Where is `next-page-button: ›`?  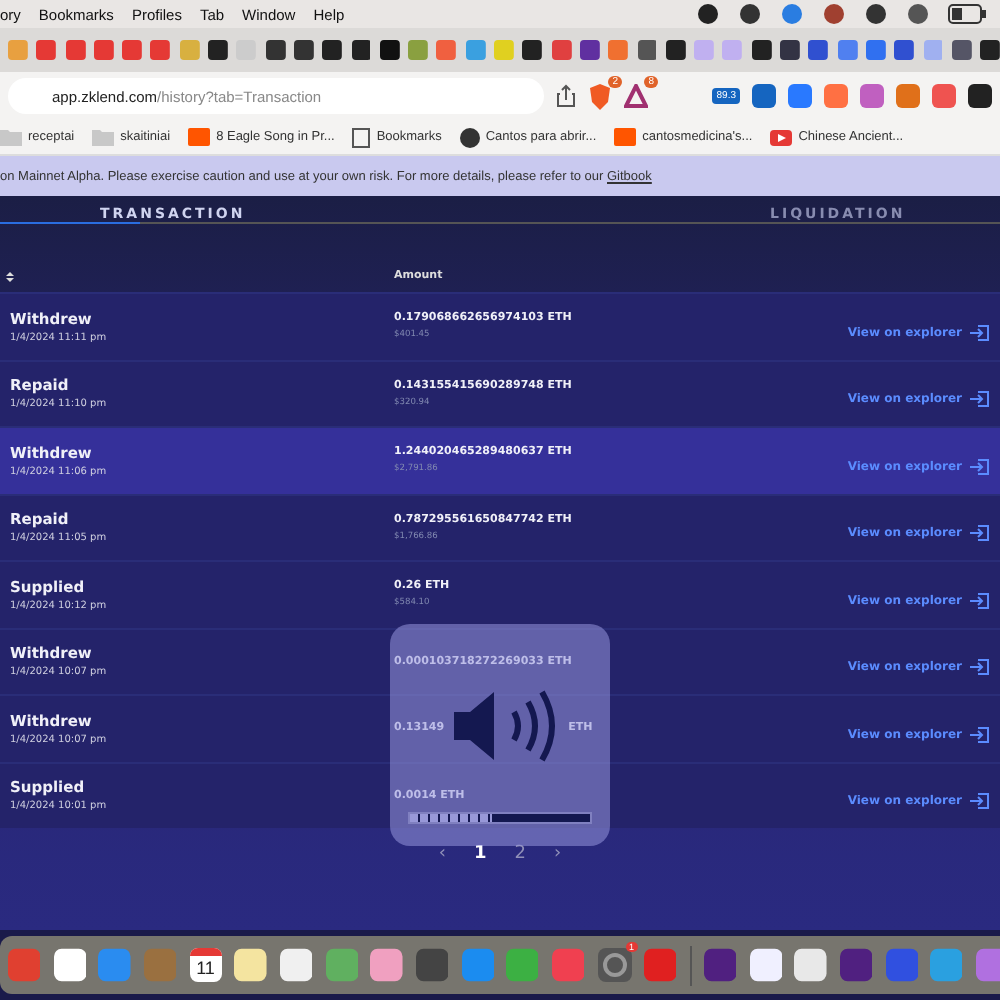
next-page-button: › is located at coordinates (558, 854).